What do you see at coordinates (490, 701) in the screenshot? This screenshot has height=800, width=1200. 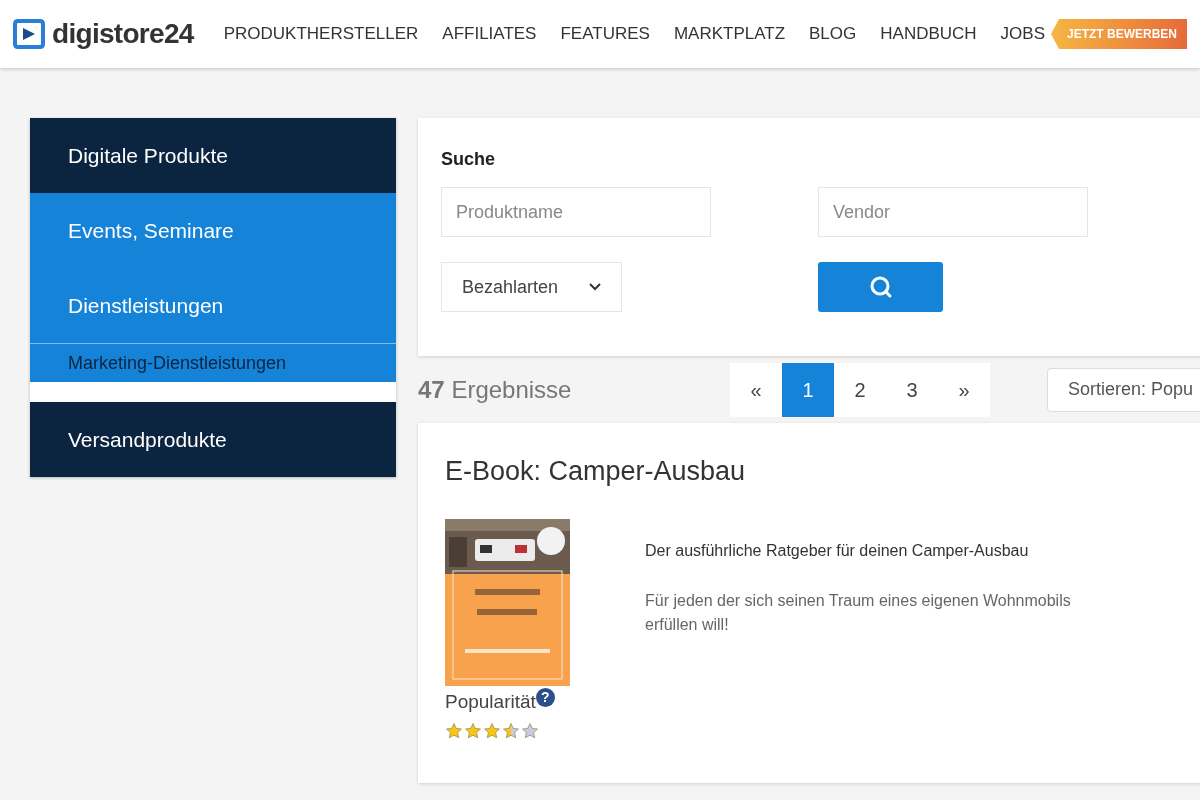 I see `popularity-label: Popularität` at bounding box center [490, 701].